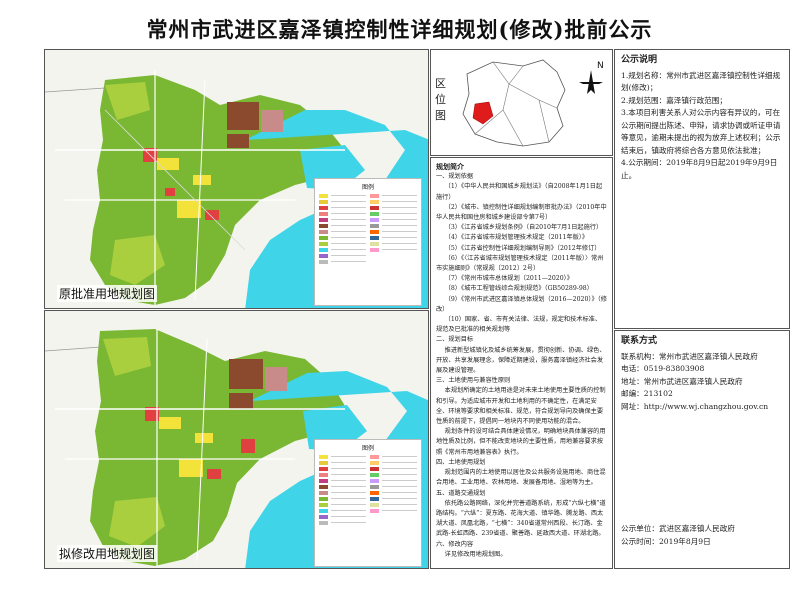  Describe the element at coordinates (440, 99) in the screenshot. I see `location-map-label: 区位图` at that location.